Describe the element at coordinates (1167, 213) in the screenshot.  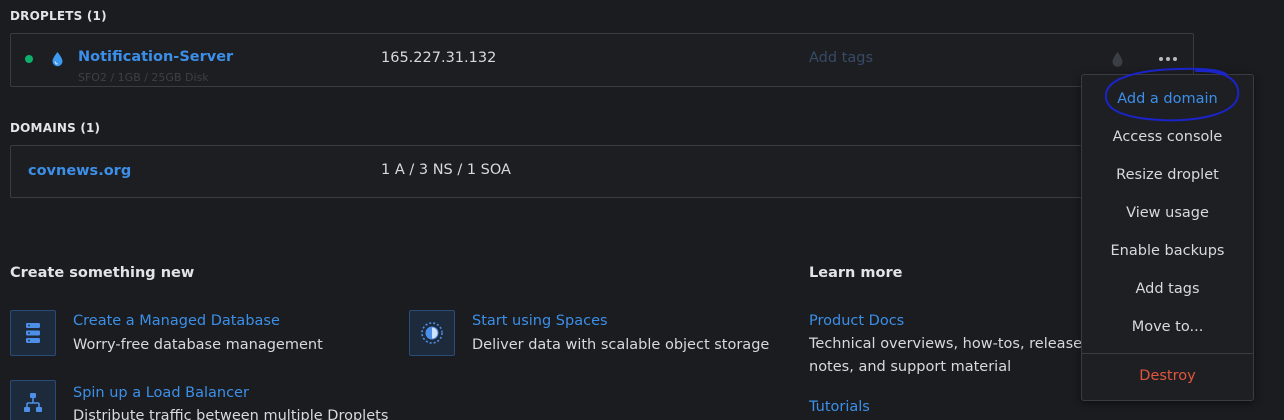
I see `menu-item-view-usage: View usage` at that location.